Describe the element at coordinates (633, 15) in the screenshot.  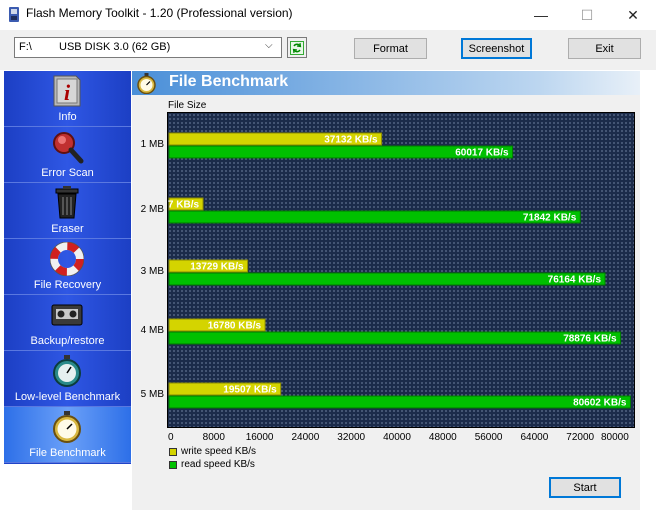
I see `close-button: ✕` at that location.